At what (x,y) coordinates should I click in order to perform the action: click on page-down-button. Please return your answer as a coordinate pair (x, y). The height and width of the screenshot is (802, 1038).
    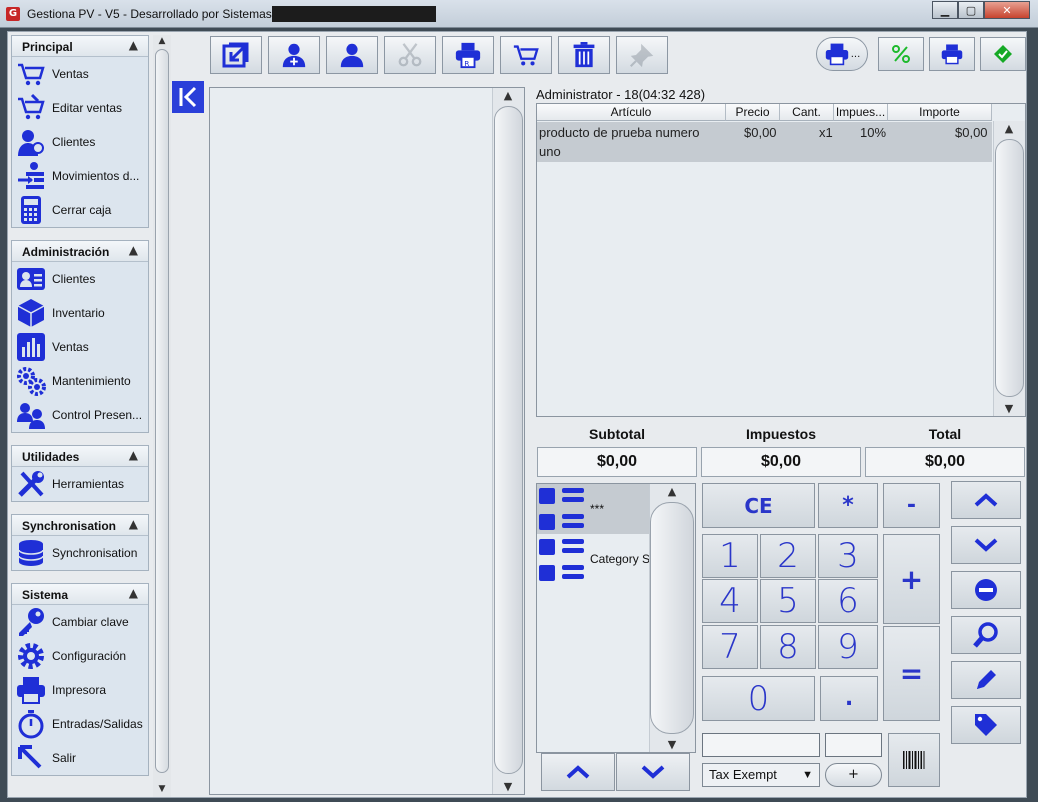
    Looking at the image, I should click on (653, 772).